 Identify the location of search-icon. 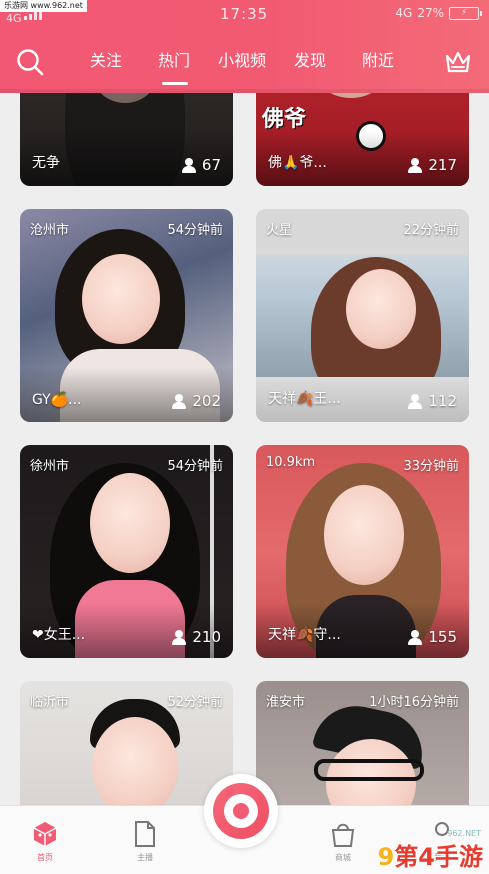
(30, 62).